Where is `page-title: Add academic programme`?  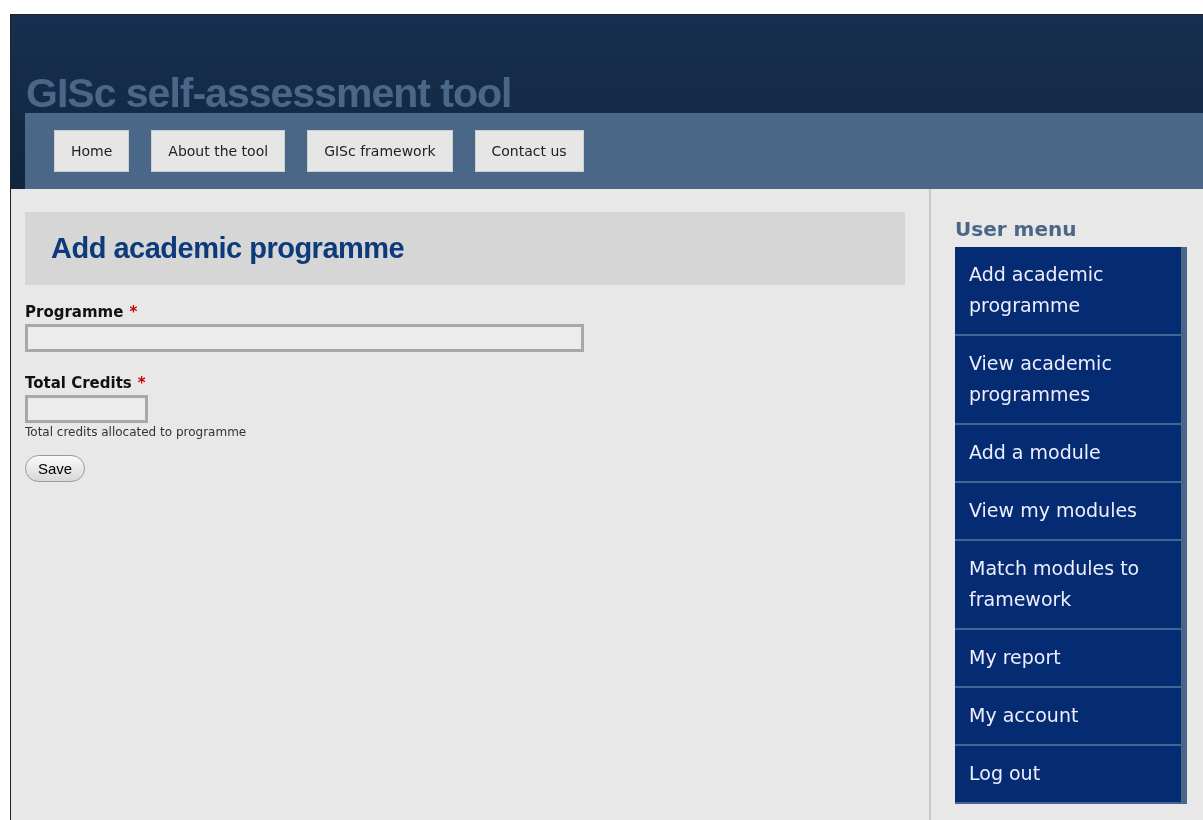
page-title: Add academic programme is located at coordinates (228, 248).